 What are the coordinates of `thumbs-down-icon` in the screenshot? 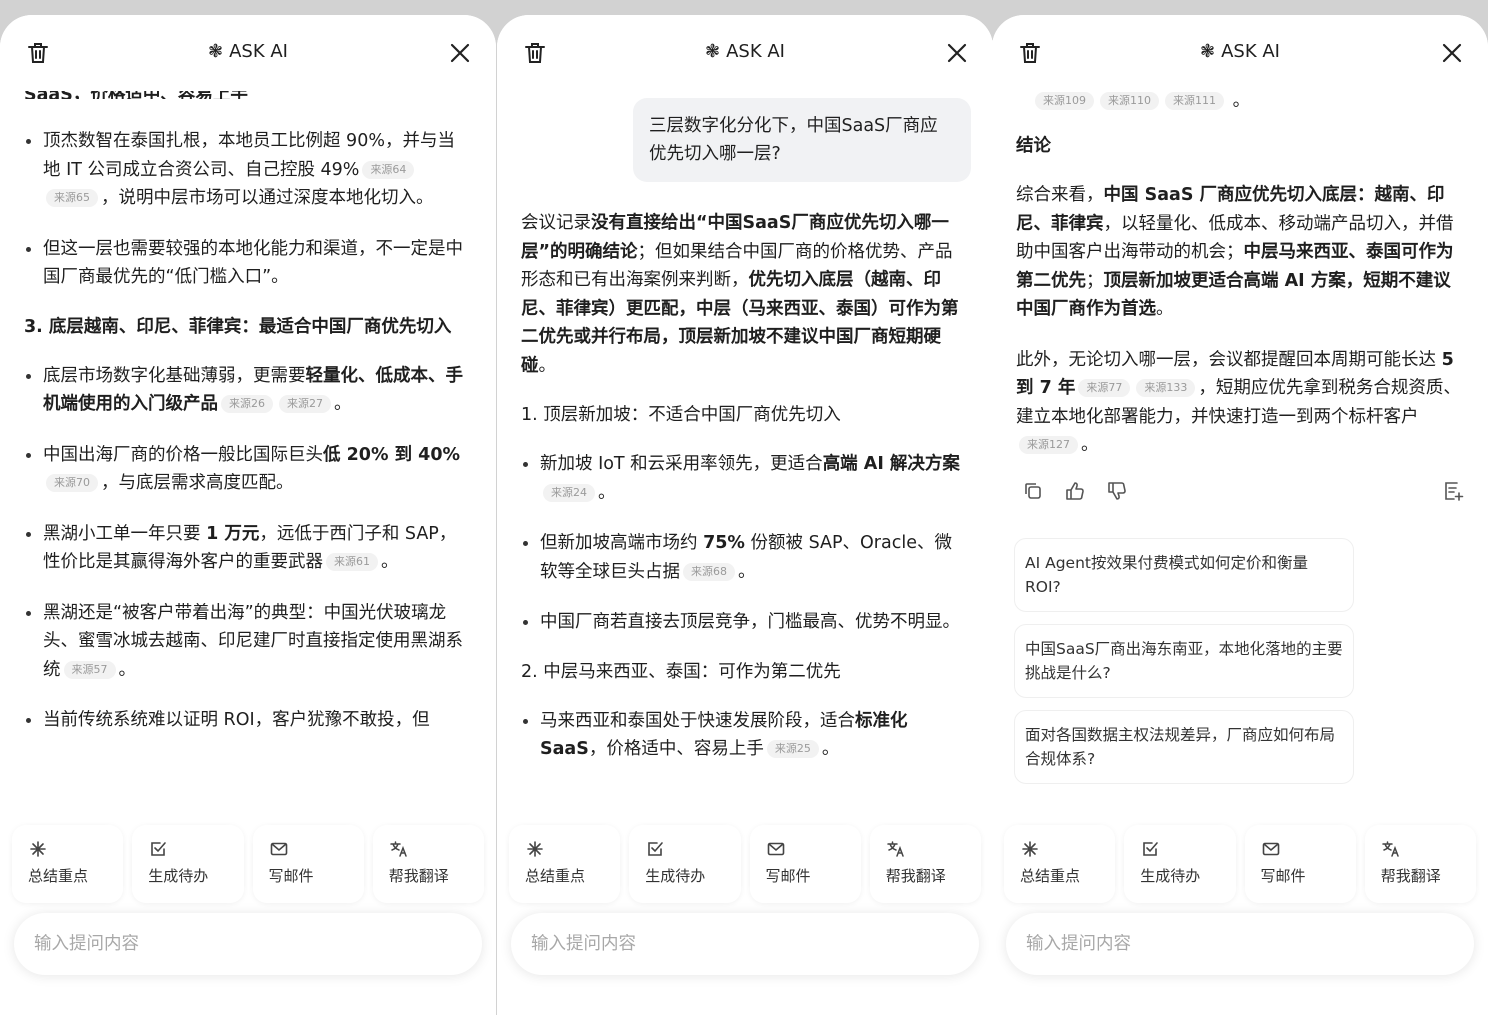 It's located at (1117, 491).